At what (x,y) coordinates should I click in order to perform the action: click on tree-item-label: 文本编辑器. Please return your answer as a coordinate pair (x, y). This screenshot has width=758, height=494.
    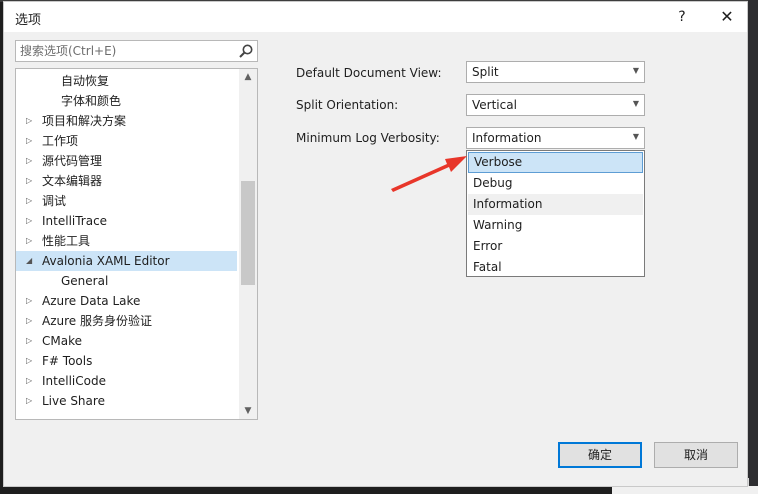
    Looking at the image, I should click on (72, 181).